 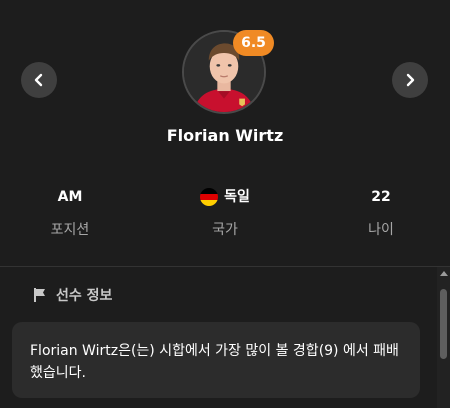 What do you see at coordinates (253, 43) in the screenshot?
I see `player-rating-badge: 6.5` at bounding box center [253, 43].